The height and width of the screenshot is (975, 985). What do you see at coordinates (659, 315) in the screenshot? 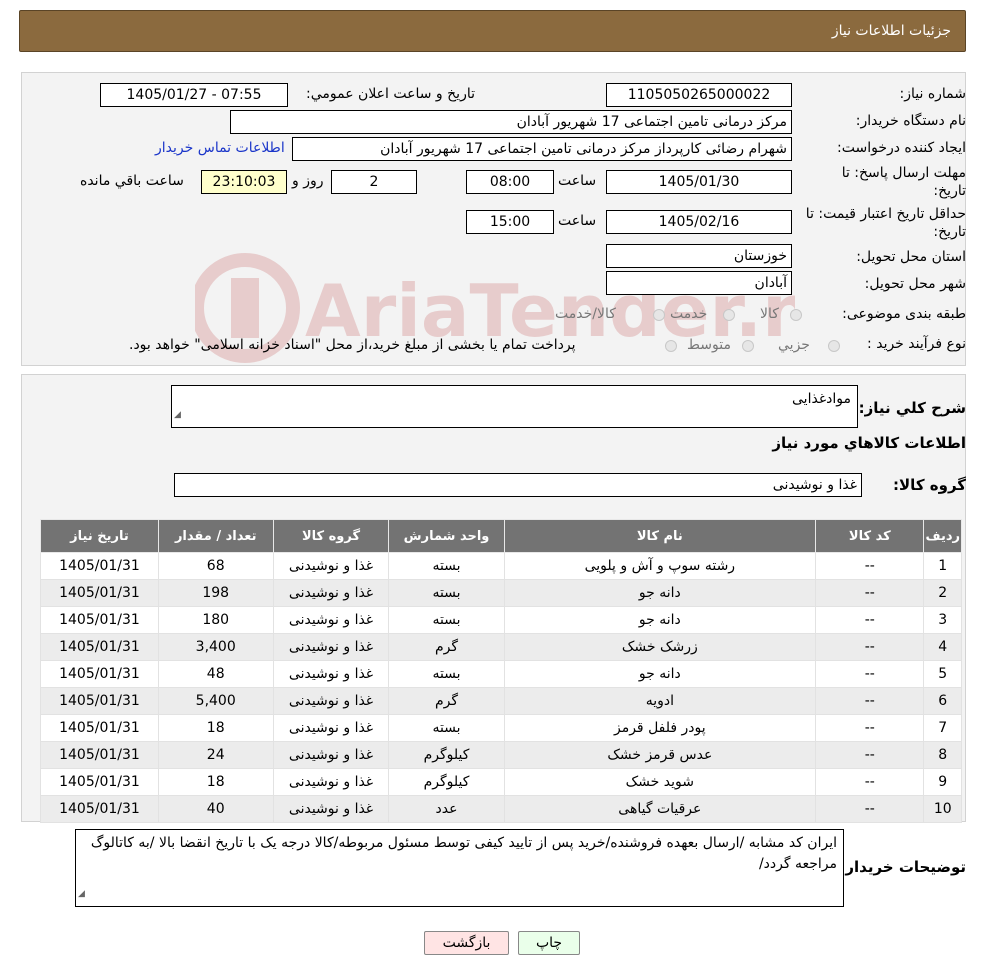
I see `category-radio-goods-service` at bounding box center [659, 315].